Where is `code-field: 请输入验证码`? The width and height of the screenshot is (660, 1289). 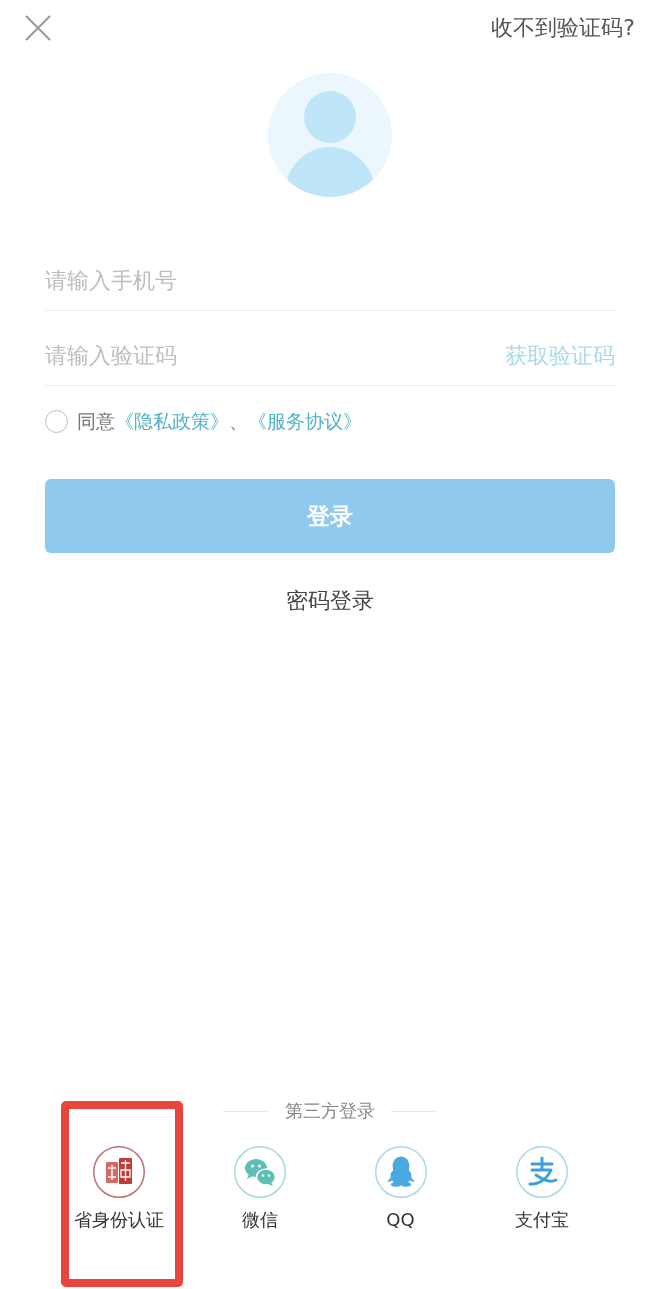 code-field: 请输入验证码 is located at coordinates (275, 356).